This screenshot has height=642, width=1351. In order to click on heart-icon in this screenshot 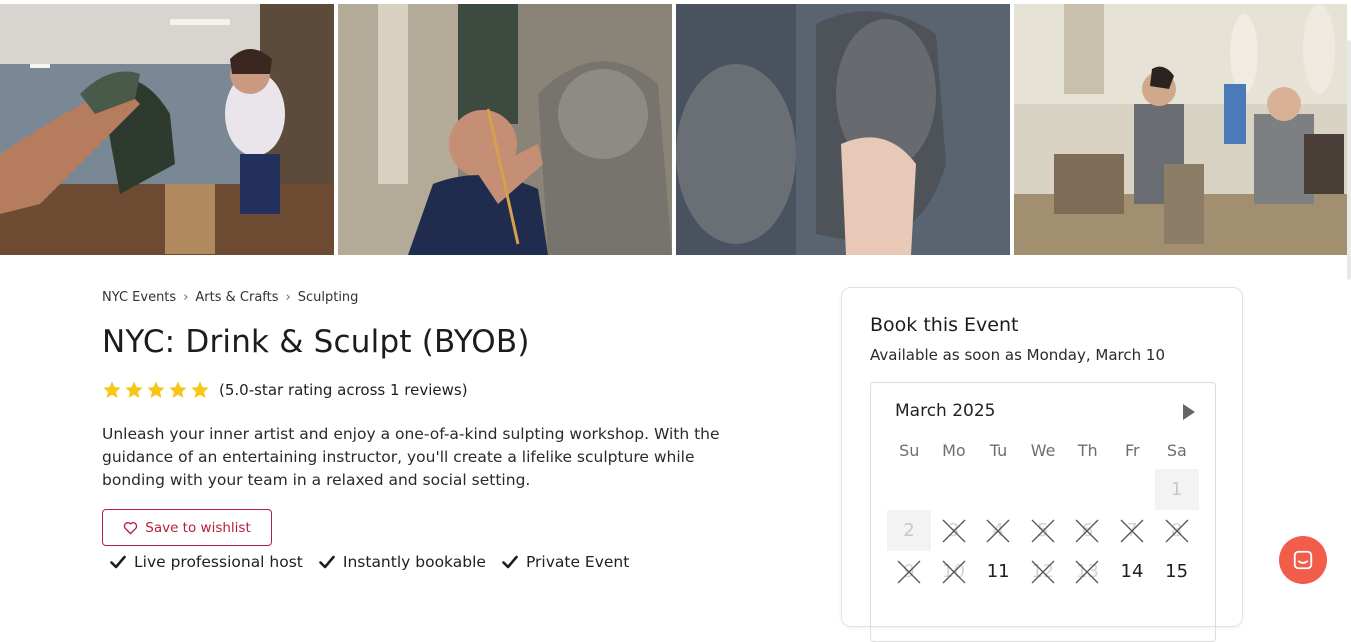, I will do `click(131, 527)`.